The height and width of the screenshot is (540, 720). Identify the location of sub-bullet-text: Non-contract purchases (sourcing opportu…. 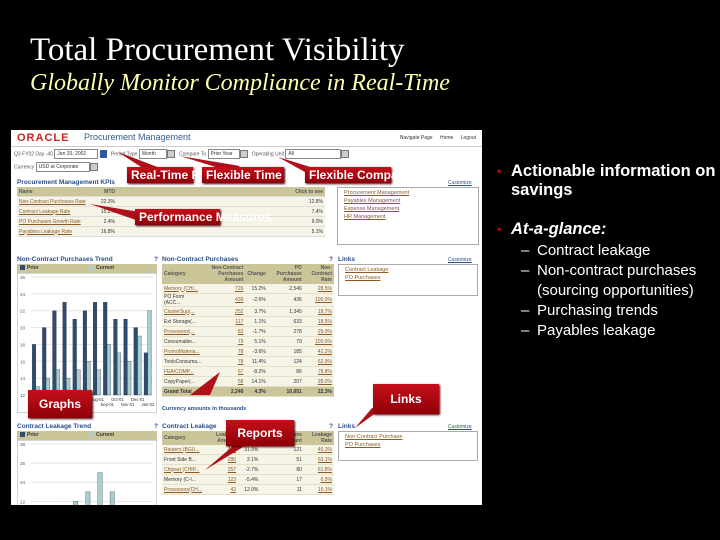
(617, 280).